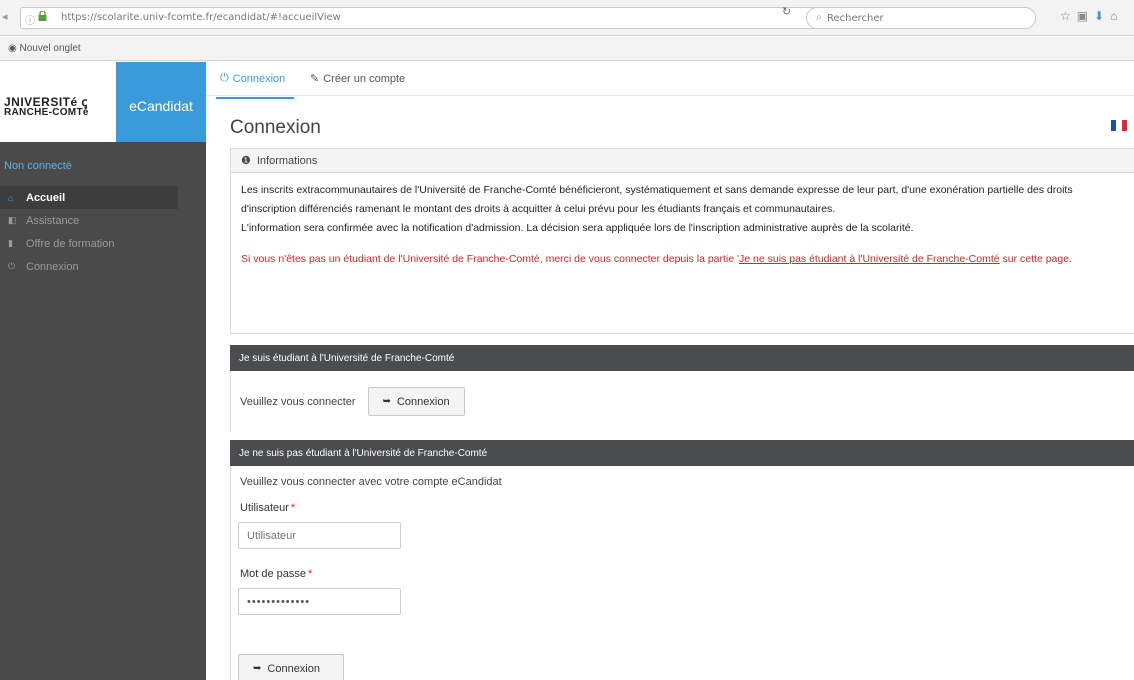 The image size is (1134, 680). Describe the element at coordinates (5, 16) in the screenshot. I see `back-icon: ◂` at that location.